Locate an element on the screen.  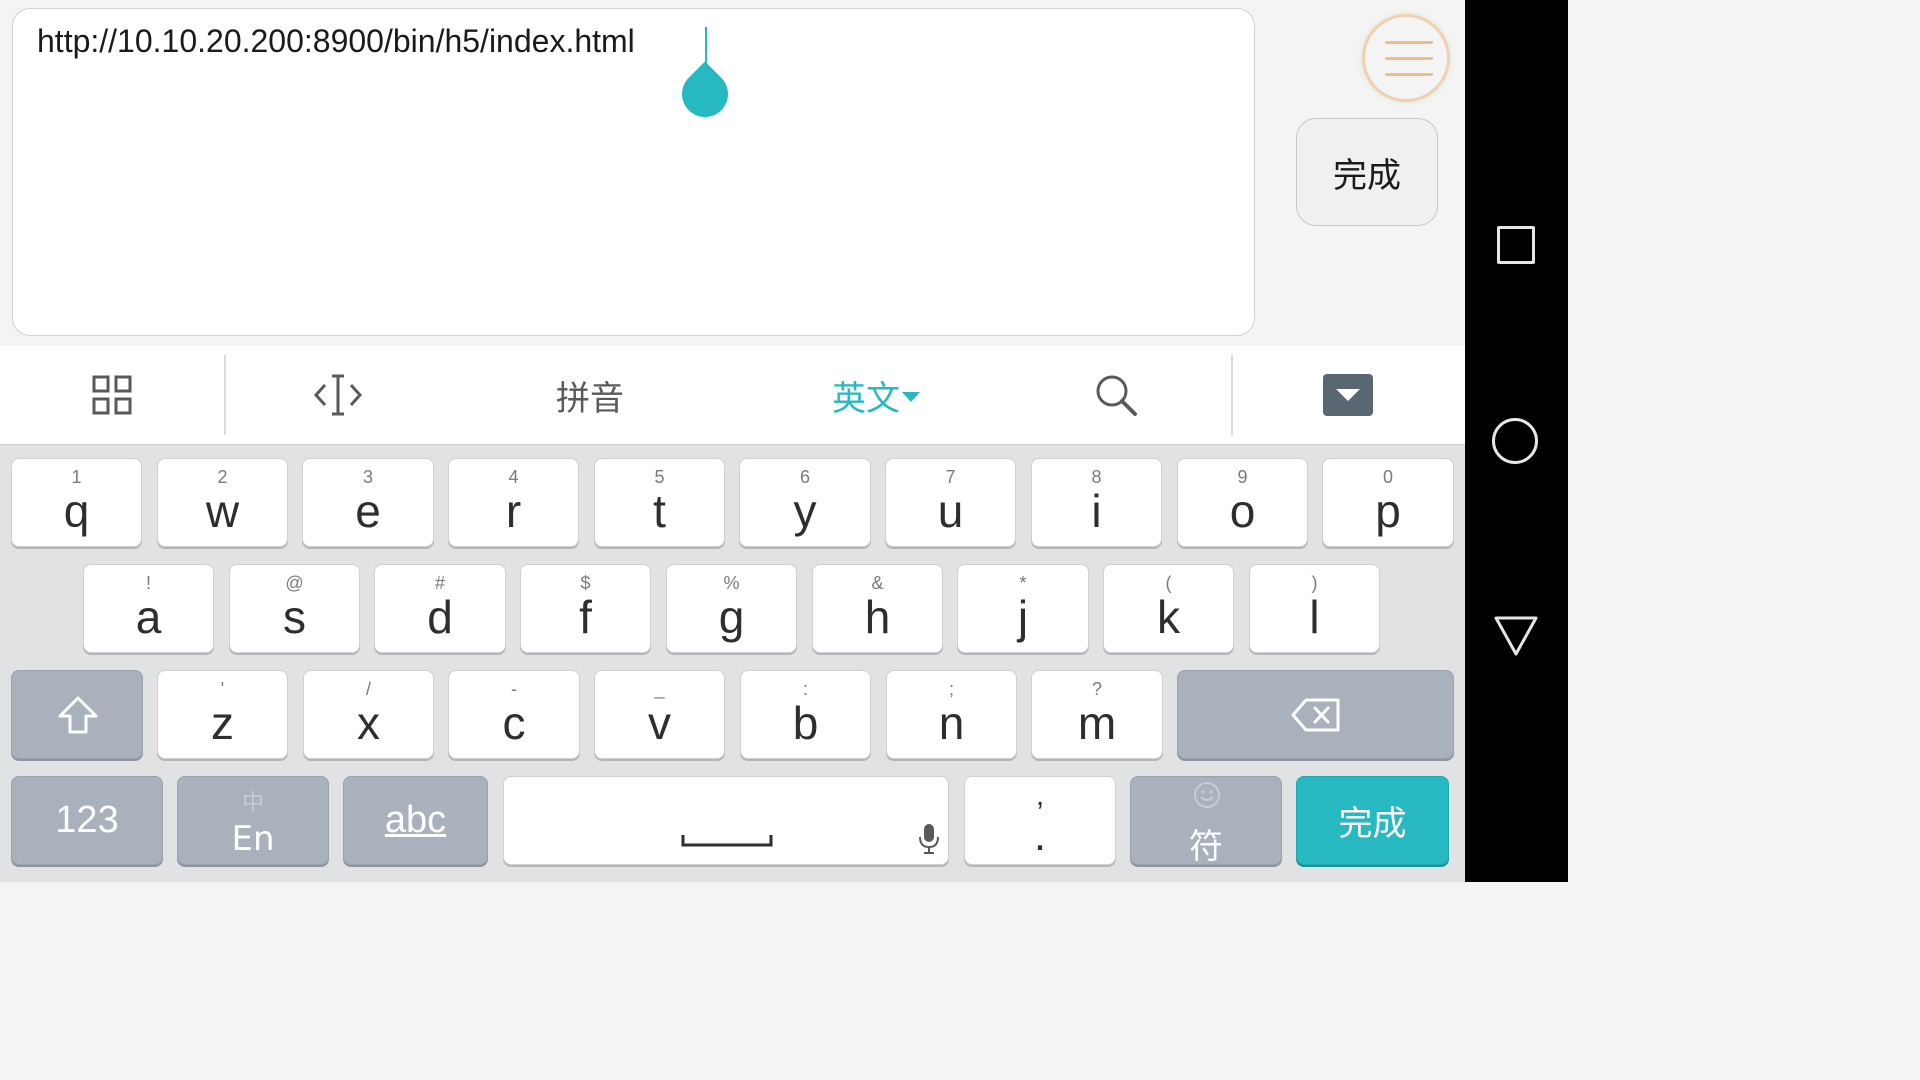
ime-toolbar: 拼音 英文 is located at coordinates (732, 395).